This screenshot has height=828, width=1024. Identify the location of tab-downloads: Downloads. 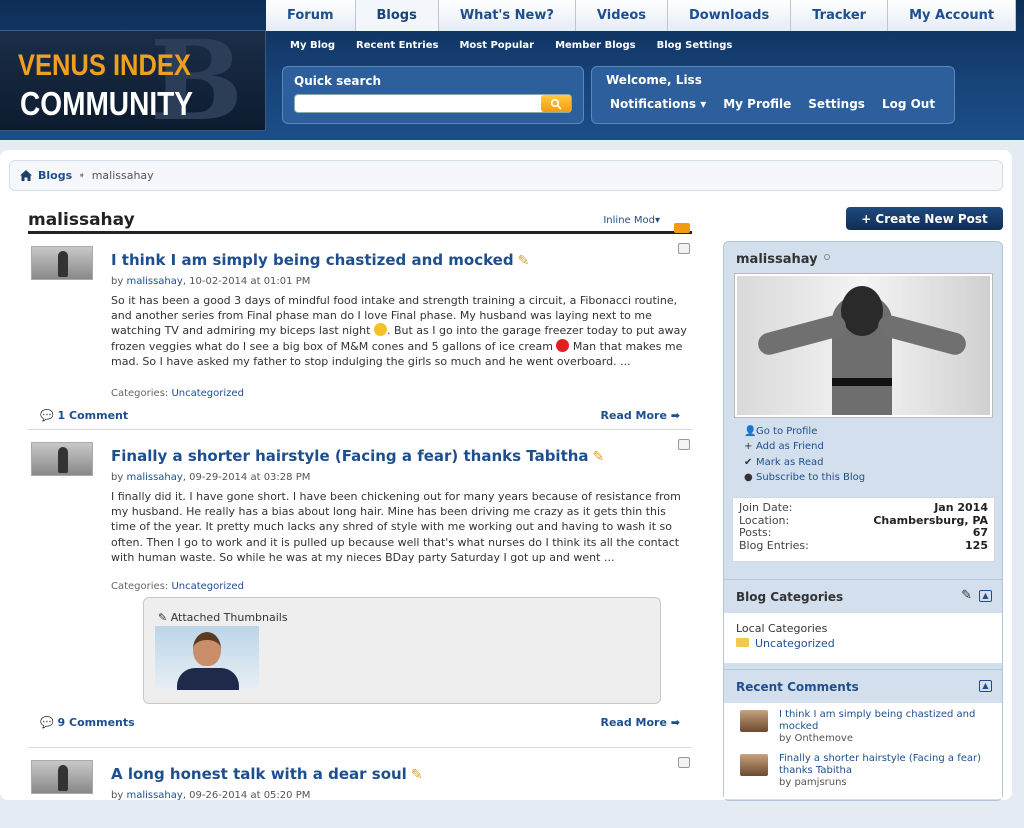
(730, 15).